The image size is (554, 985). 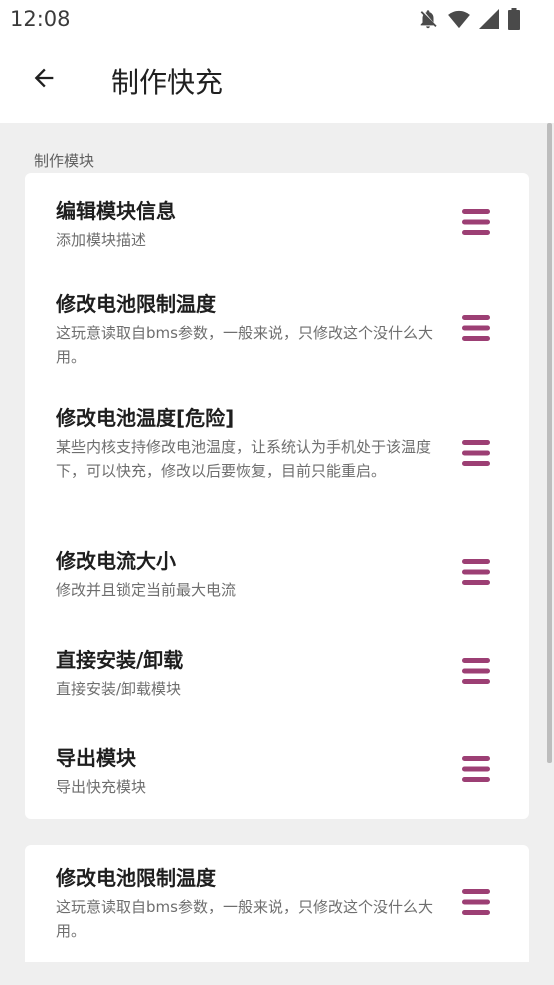 What do you see at coordinates (96, 758) in the screenshot?
I see `item-title: 导出模块` at bounding box center [96, 758].